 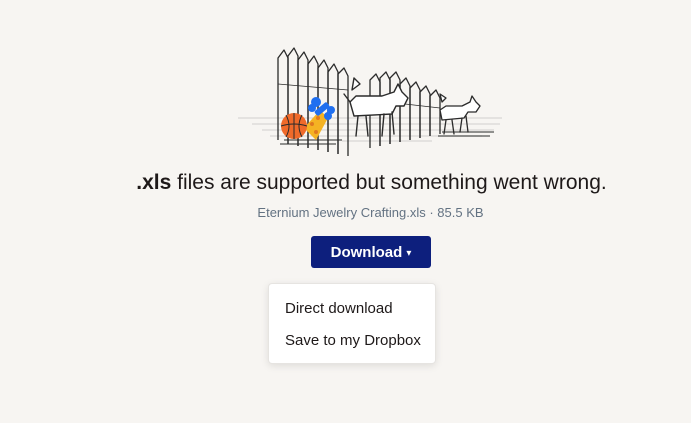 What do you see at coordinates (294, 126) in the screenshot?
I see `basketball-icon` at bounding box center [294, 126].